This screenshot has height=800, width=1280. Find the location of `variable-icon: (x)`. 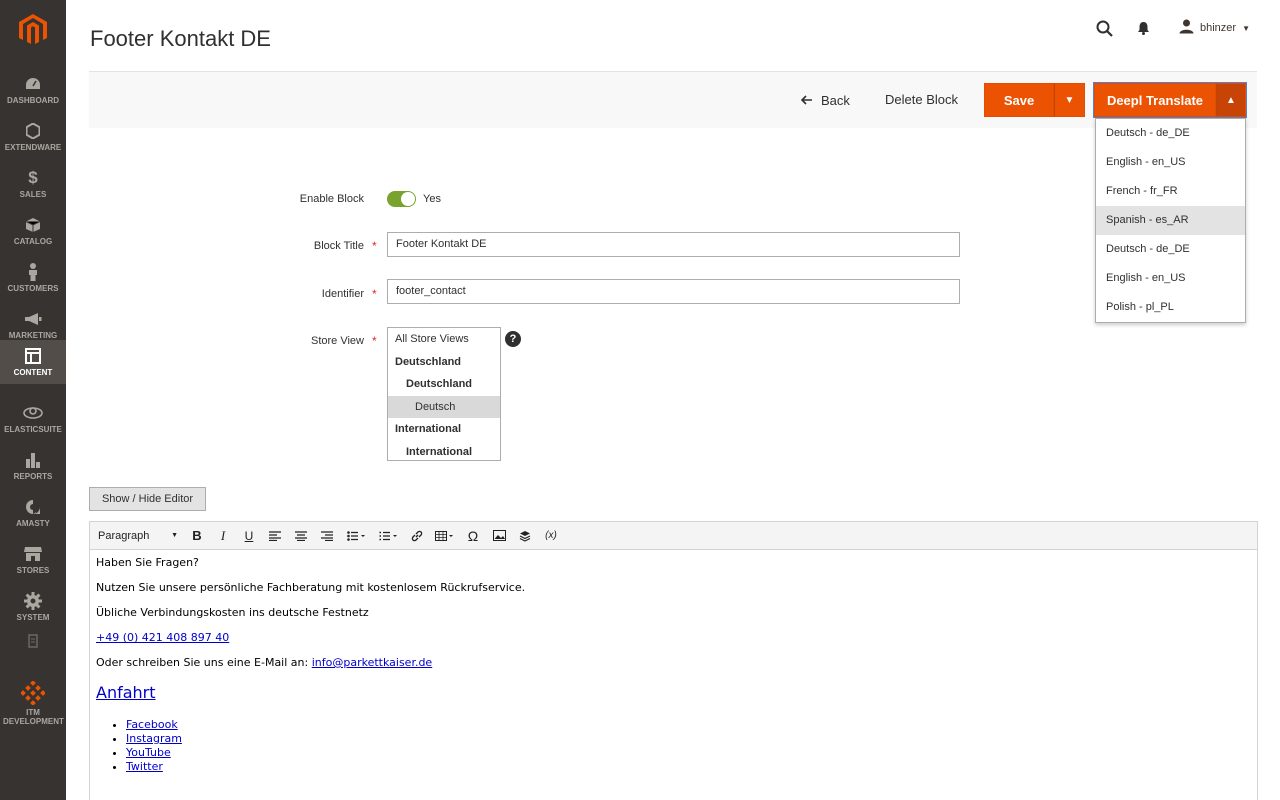

variable-icon: (x) is located at coordinates (551, 536).